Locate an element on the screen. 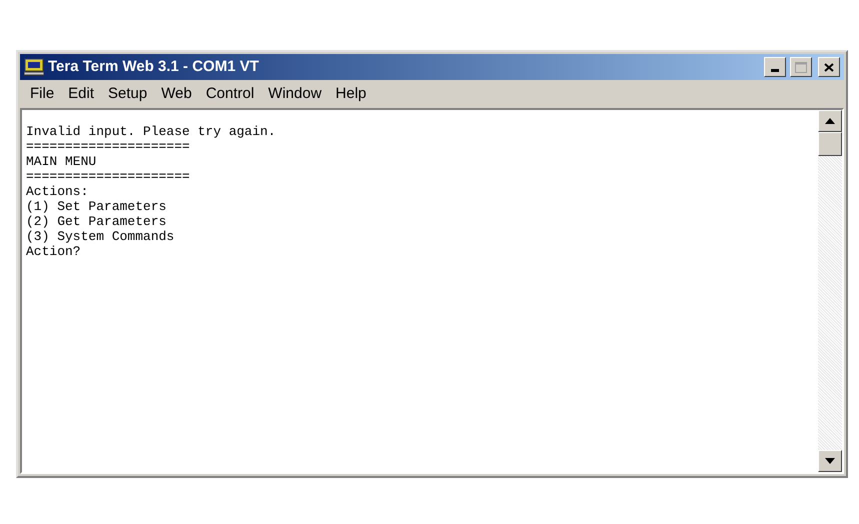 This screenshot has height=524, width=859. up-arrow-icon is located at coordinates (830, 121).